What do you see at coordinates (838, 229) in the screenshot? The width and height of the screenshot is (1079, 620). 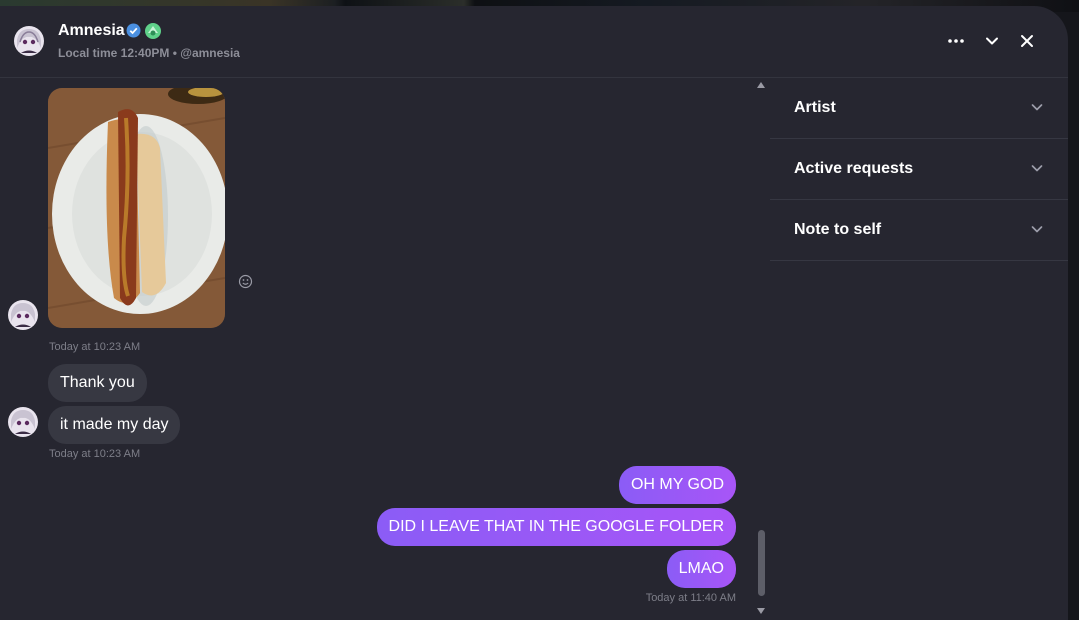 I see `section-label: Note to self` at bounding box center [838, 229].